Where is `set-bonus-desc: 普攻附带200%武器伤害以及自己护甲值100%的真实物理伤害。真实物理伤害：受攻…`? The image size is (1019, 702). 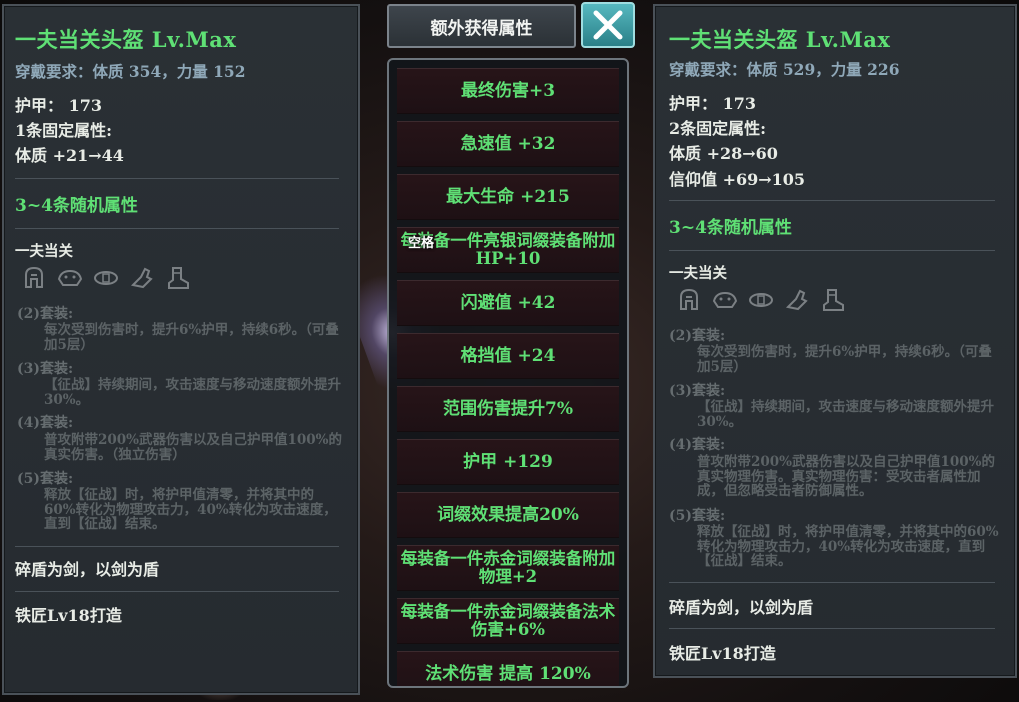
set-bonus-desc: 普攻附带200%武器伤害以及自己护甲值100%的真实物理伤害。真实物理伤害：受攻… is located at coordinates (846, 476).